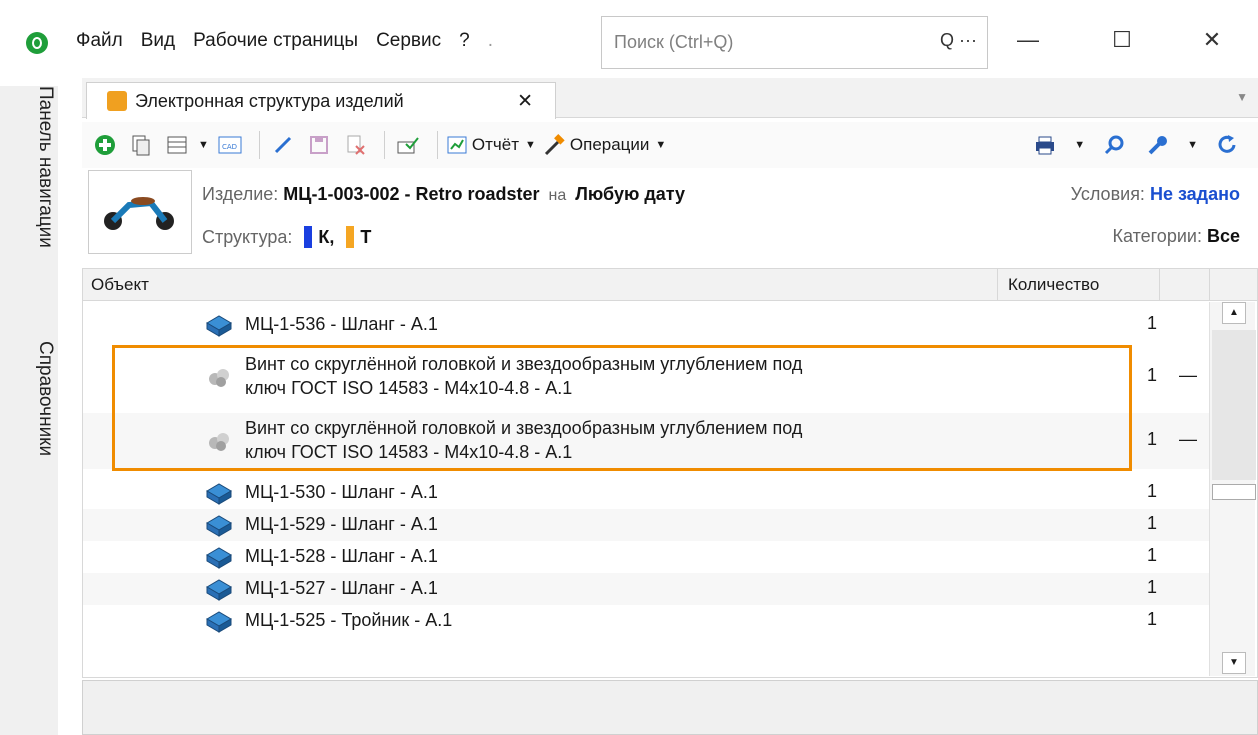 Image resolution: width=1258 pixels, height=735 pixels. What do you see at coordinates (341, 556) in the screenshot?
I see `row-name: МЦ-1-528 - Шланг - А.1` at bounding box center [341, 556].